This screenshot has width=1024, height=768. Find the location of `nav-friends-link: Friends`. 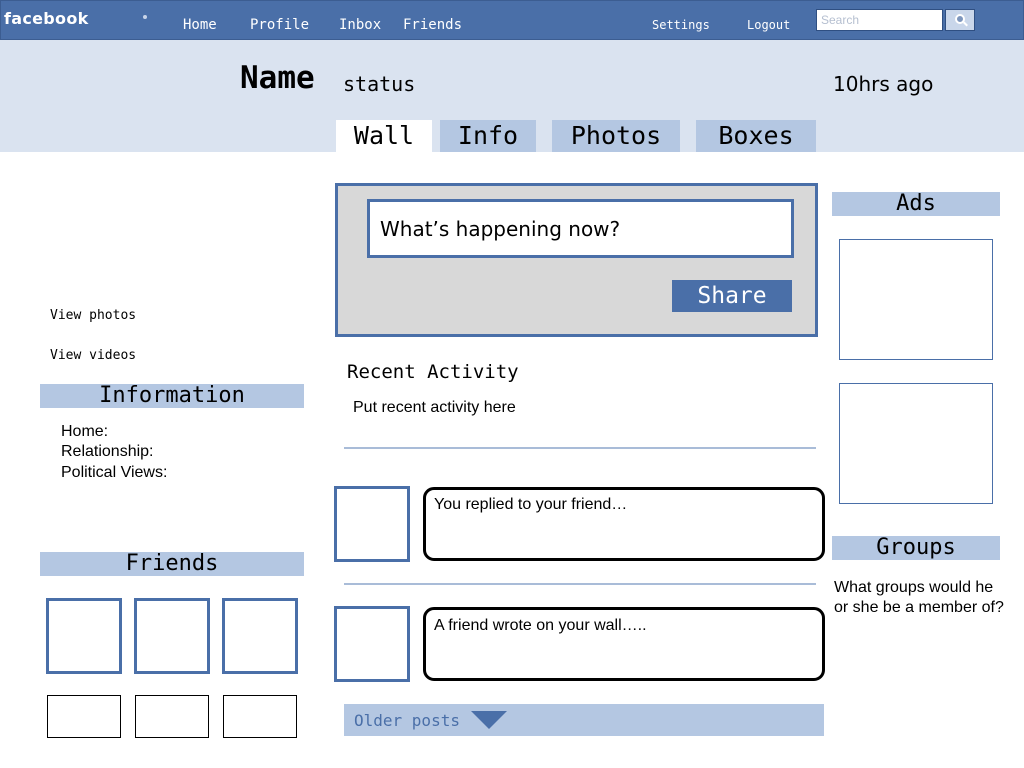

nav-friends-link: Friends is located at coordinates (432, 25).